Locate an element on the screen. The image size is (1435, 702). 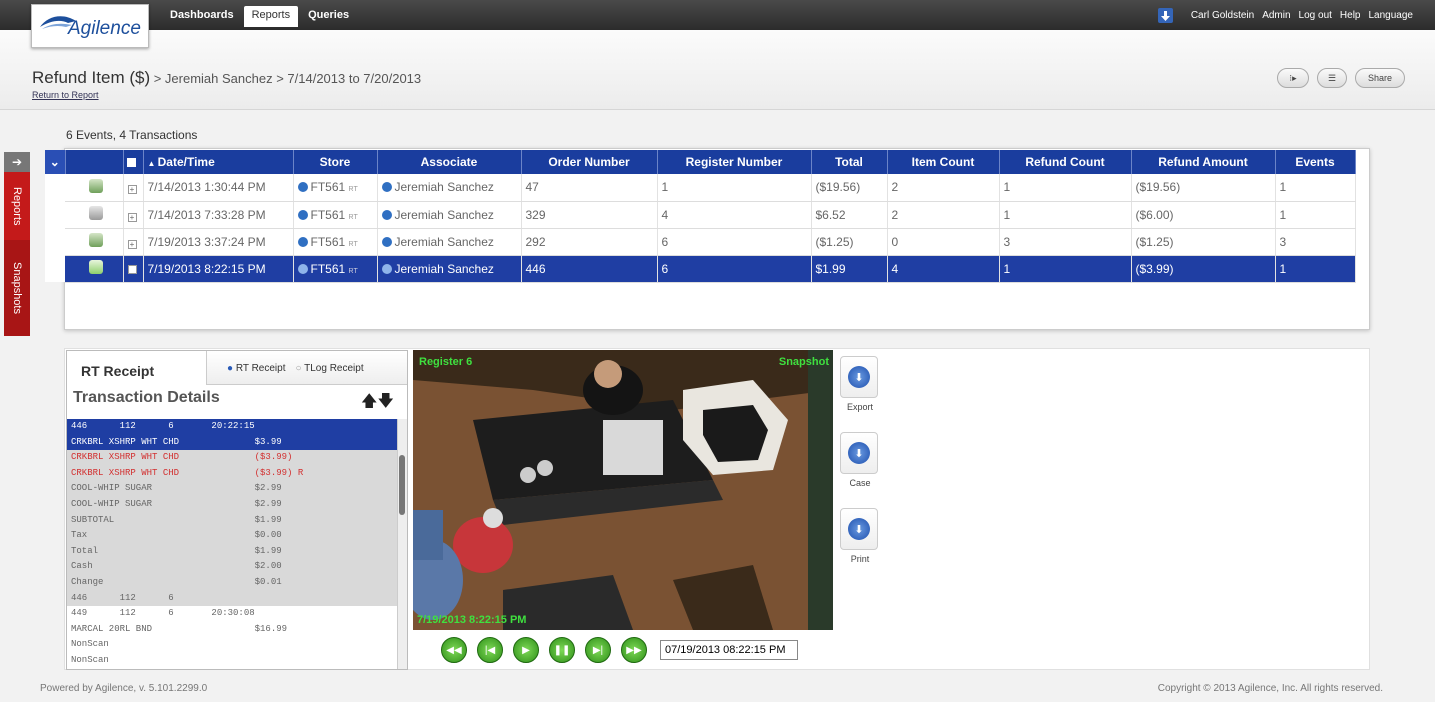
col-associate: Associate is located at coordinates (449, 162).